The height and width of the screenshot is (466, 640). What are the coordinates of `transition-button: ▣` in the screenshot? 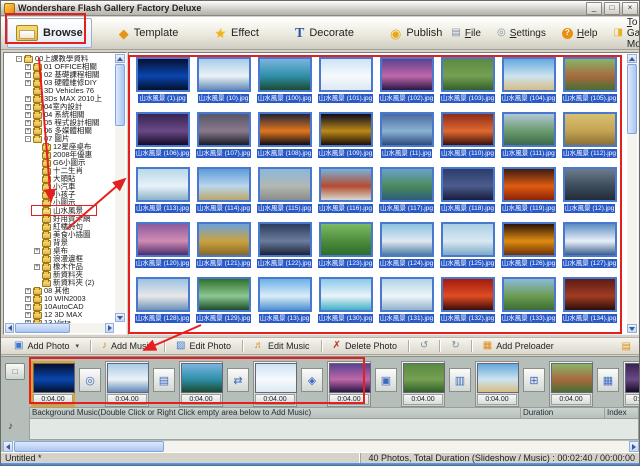 It's located at (386, 380).